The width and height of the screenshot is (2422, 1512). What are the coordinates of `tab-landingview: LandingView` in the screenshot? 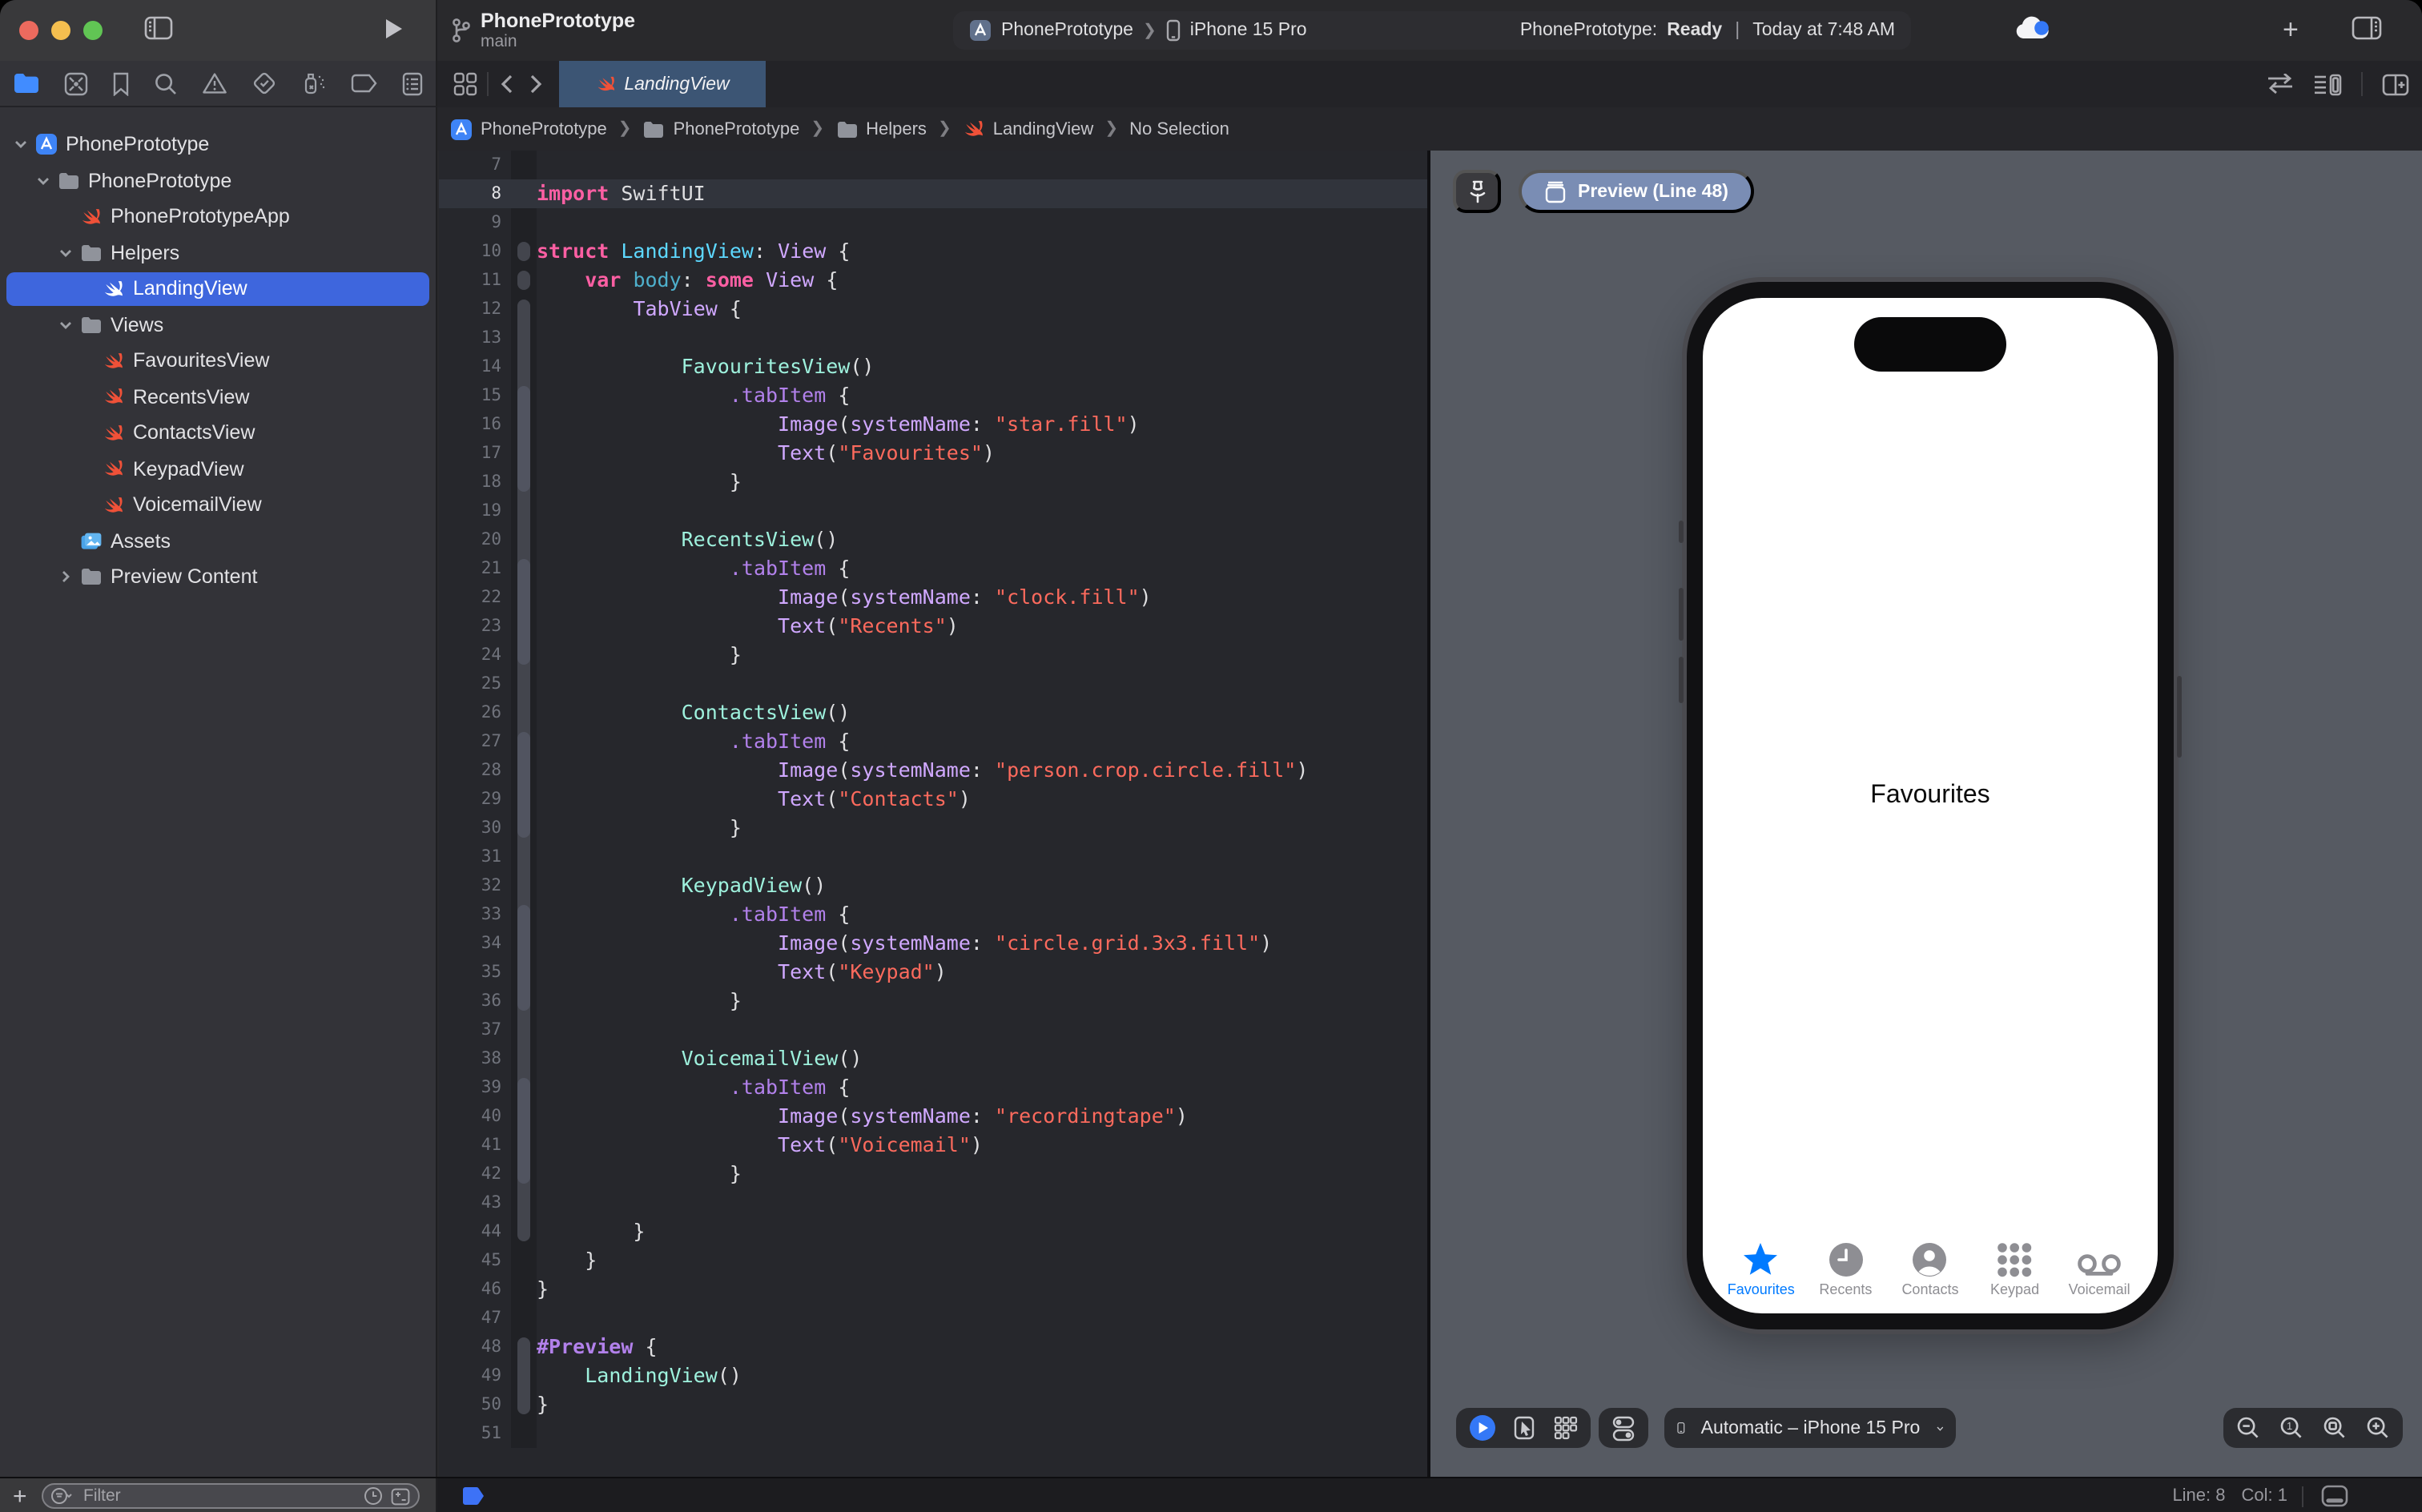 It's located at (663, 84).